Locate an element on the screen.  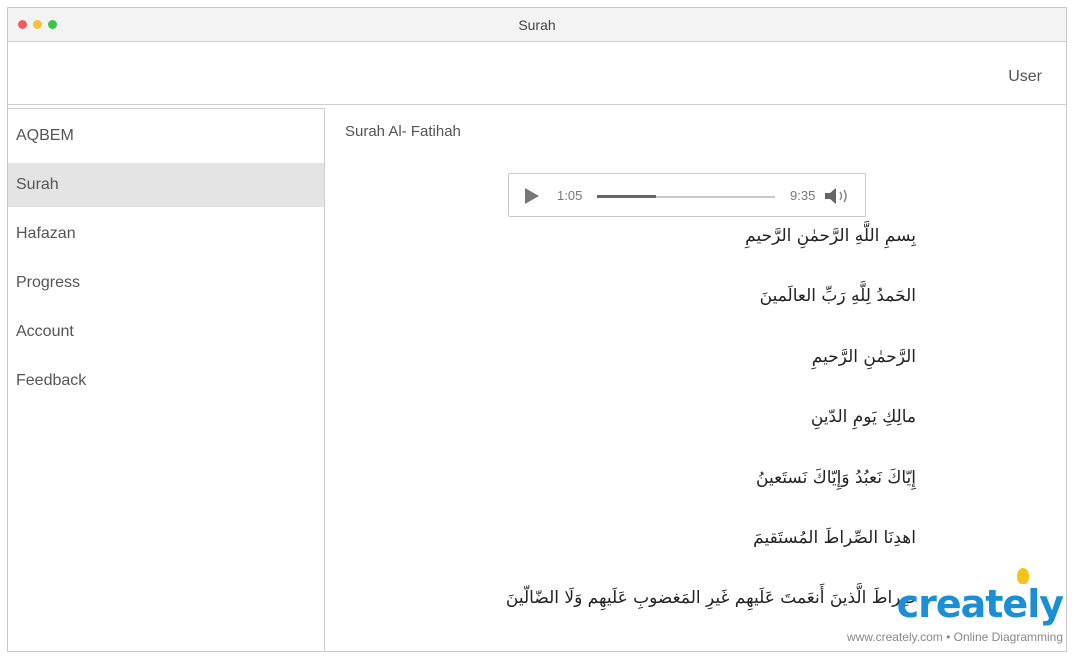
verse-6: اهدِنَا الصِّراطَ المُستَقيمَ is located at coordinates (834, 538).